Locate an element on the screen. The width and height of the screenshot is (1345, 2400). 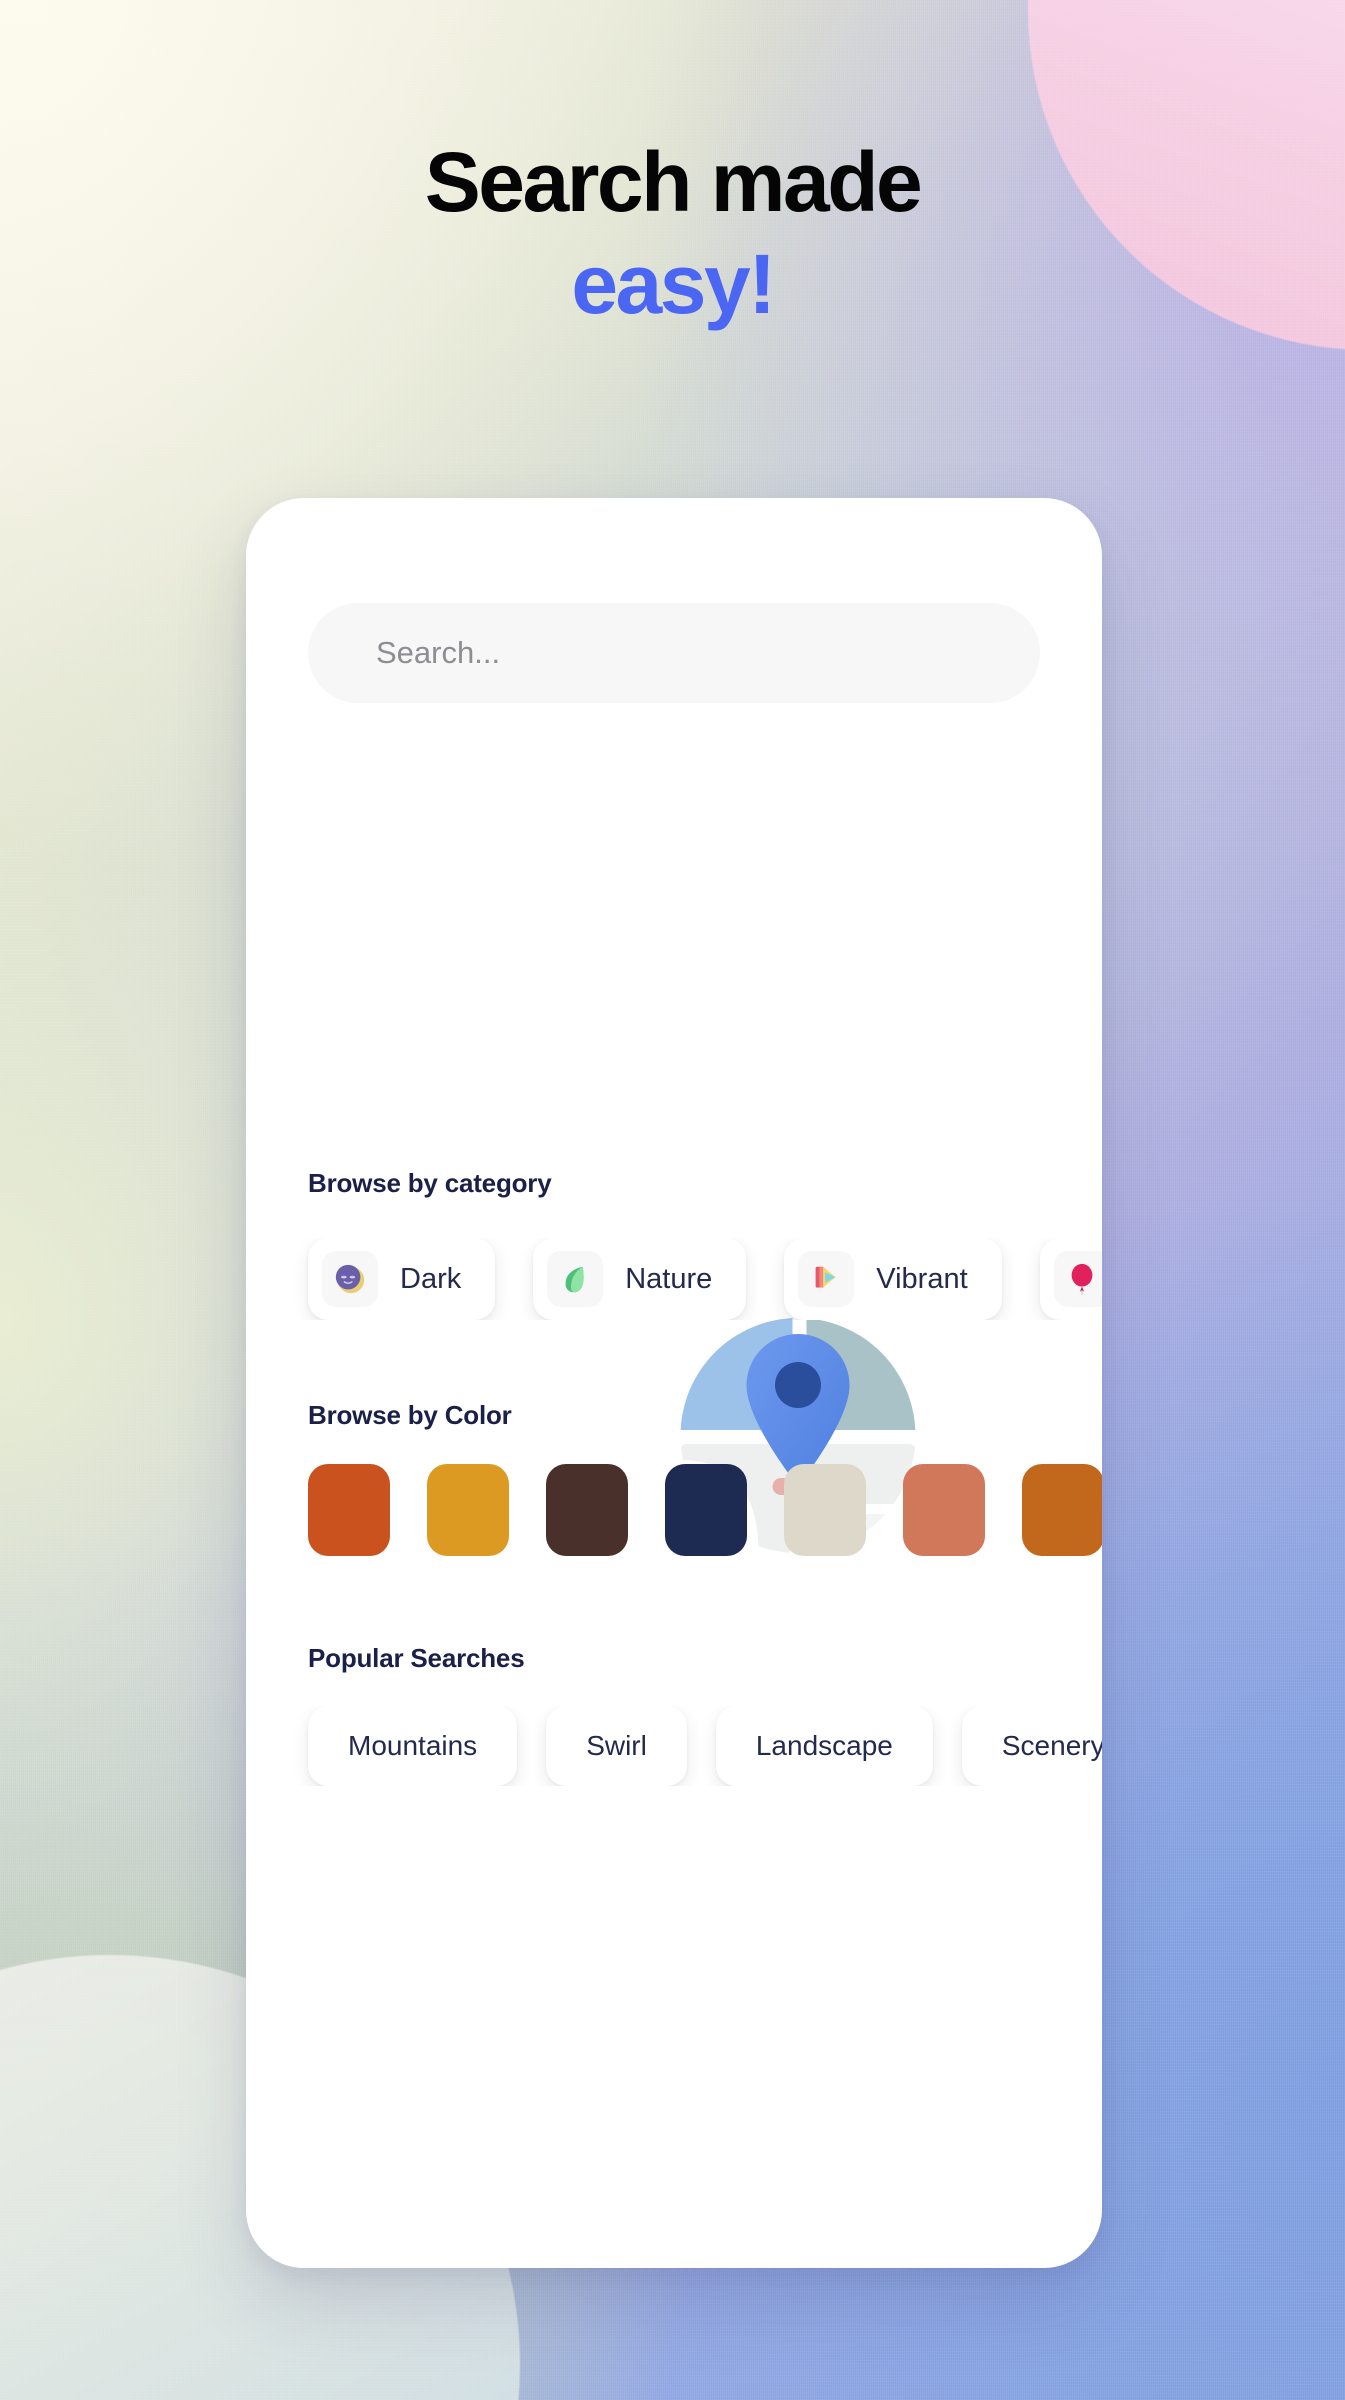
page-title: Search made easy! is located at coordinates (672, 233).